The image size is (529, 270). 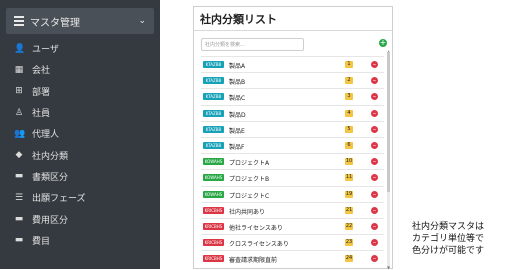 I want to click on table-row: KTAZBB 製品F 6 –, so click(x=292, y=144).